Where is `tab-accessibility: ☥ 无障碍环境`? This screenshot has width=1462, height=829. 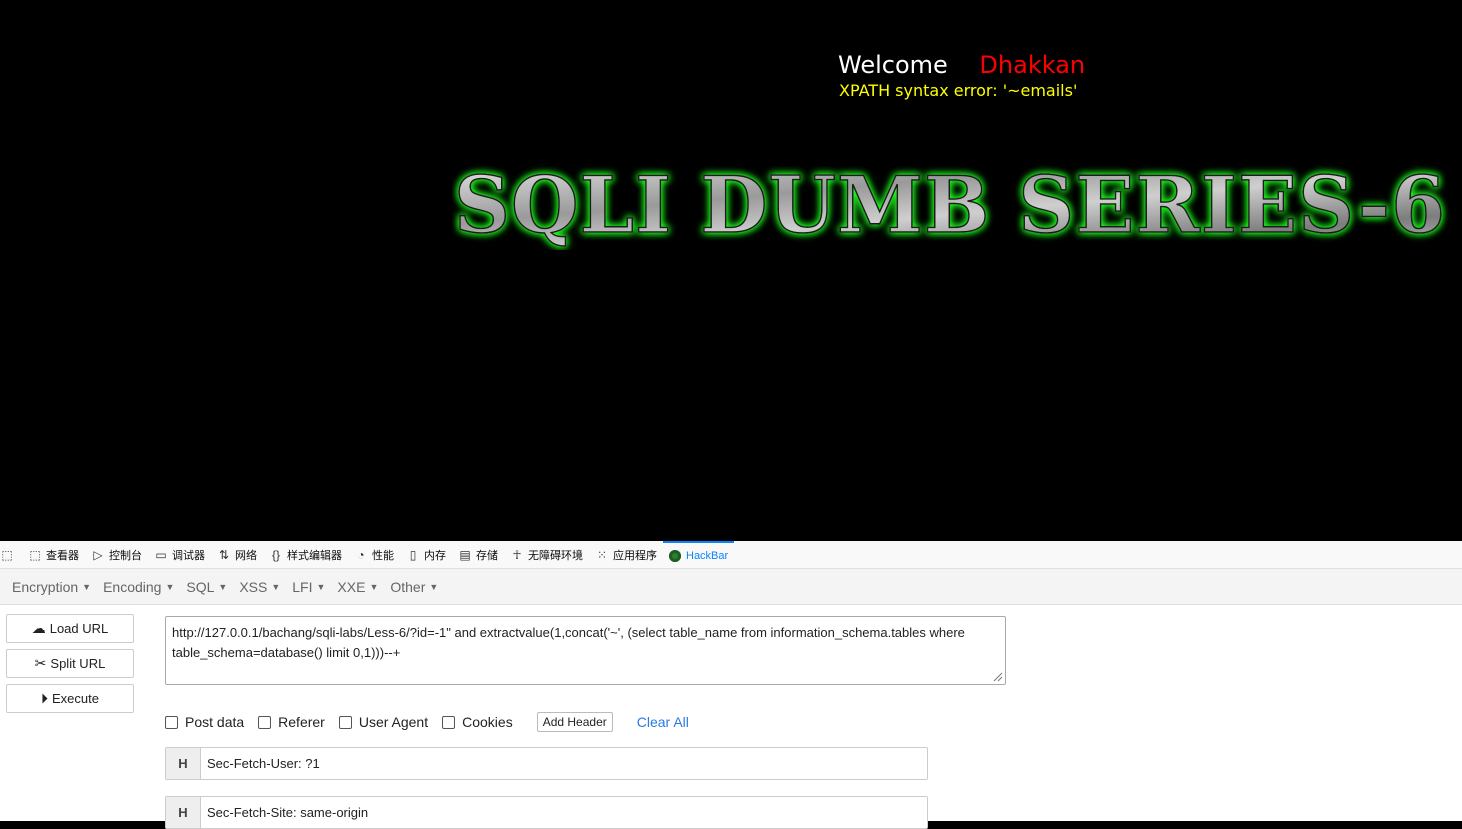 tab-accessibility: ☥ 无障碍环境 is located at coordinates (546, 554).